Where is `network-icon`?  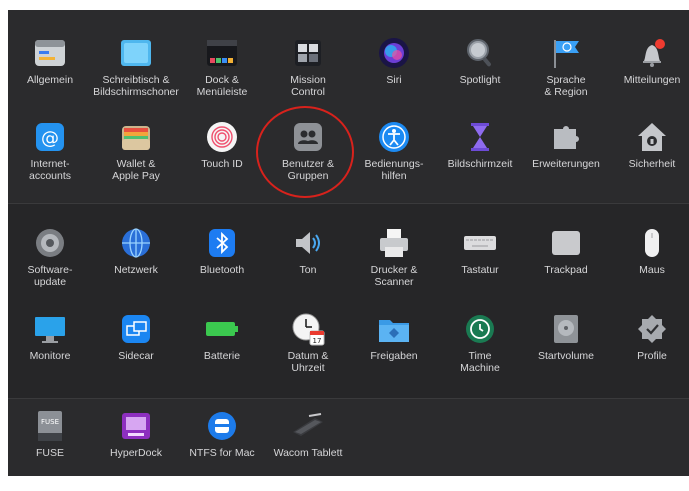
network-icon is located at coordinates (136, 243).